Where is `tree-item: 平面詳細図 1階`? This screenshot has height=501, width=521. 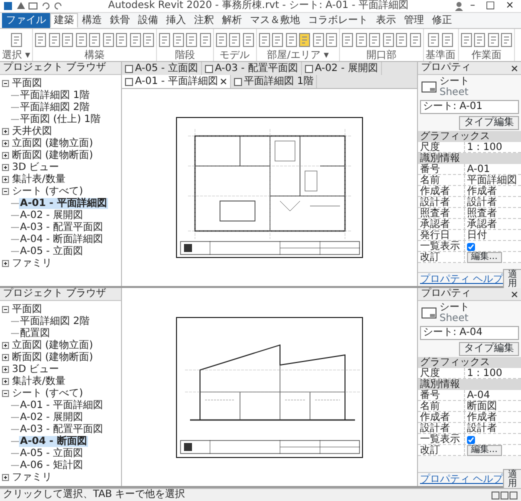
tree-item: 平面詳細図 1階 is located at coordinates (55, 96).